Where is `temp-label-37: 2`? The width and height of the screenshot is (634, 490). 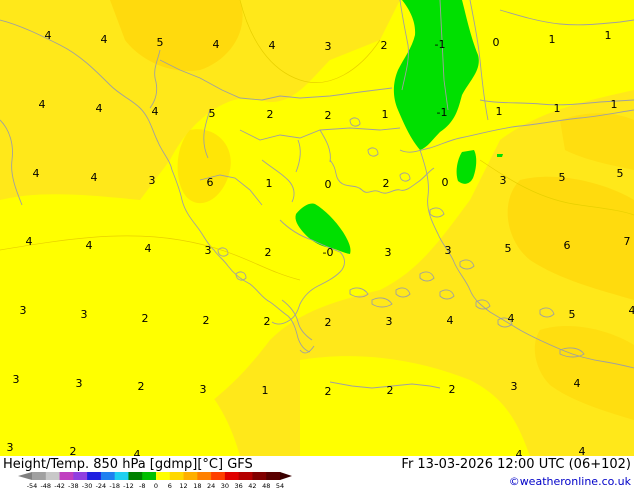 temp-label-37: 2 is located at coordinates (268, 252).